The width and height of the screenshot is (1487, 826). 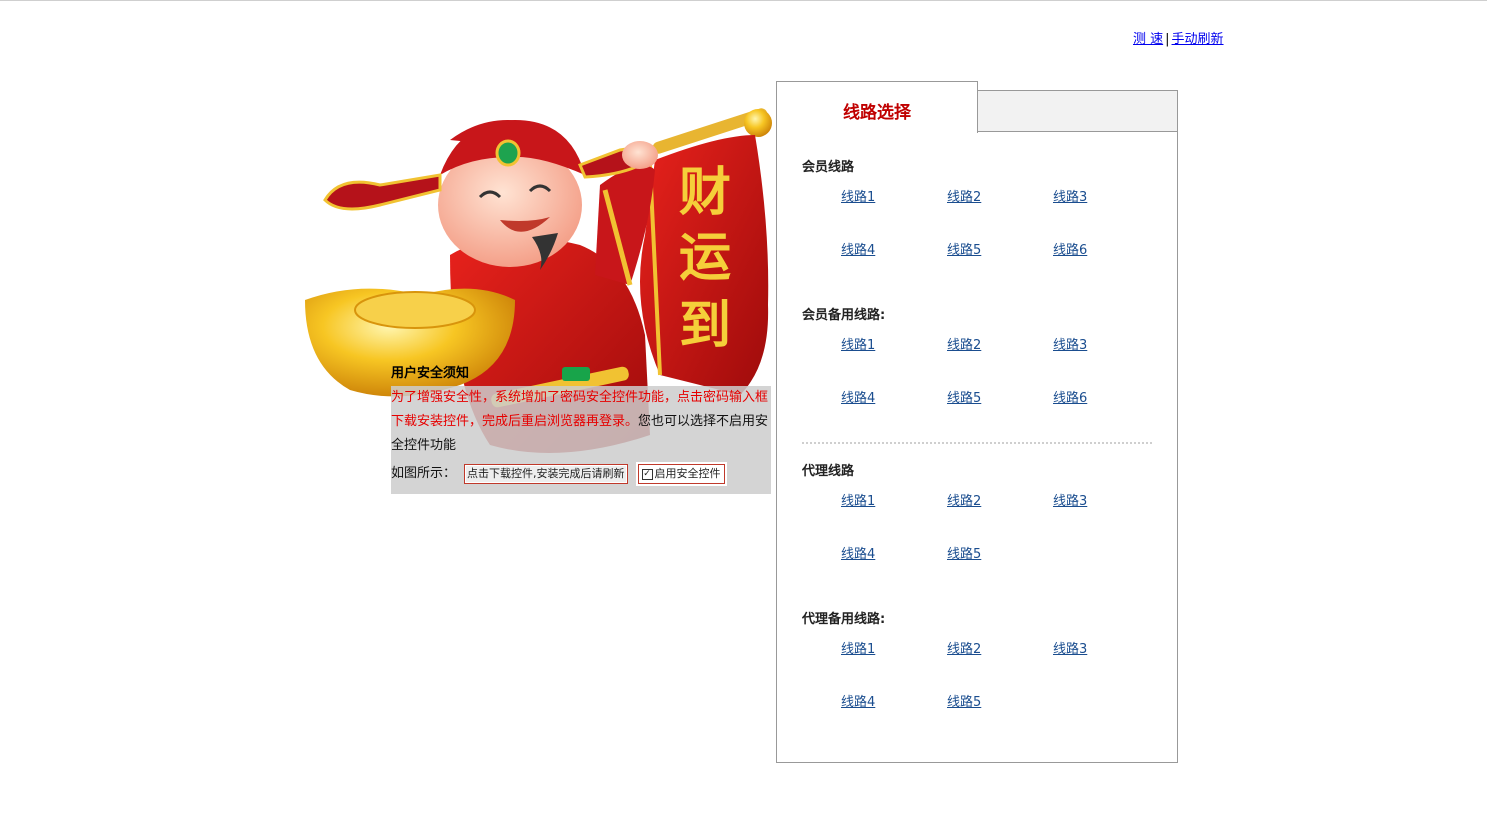 What do you see at coordinates (1070, 195) in the screenshot?
I see `member-line-3-link: 线路3` at bounding box center [1070, 195].